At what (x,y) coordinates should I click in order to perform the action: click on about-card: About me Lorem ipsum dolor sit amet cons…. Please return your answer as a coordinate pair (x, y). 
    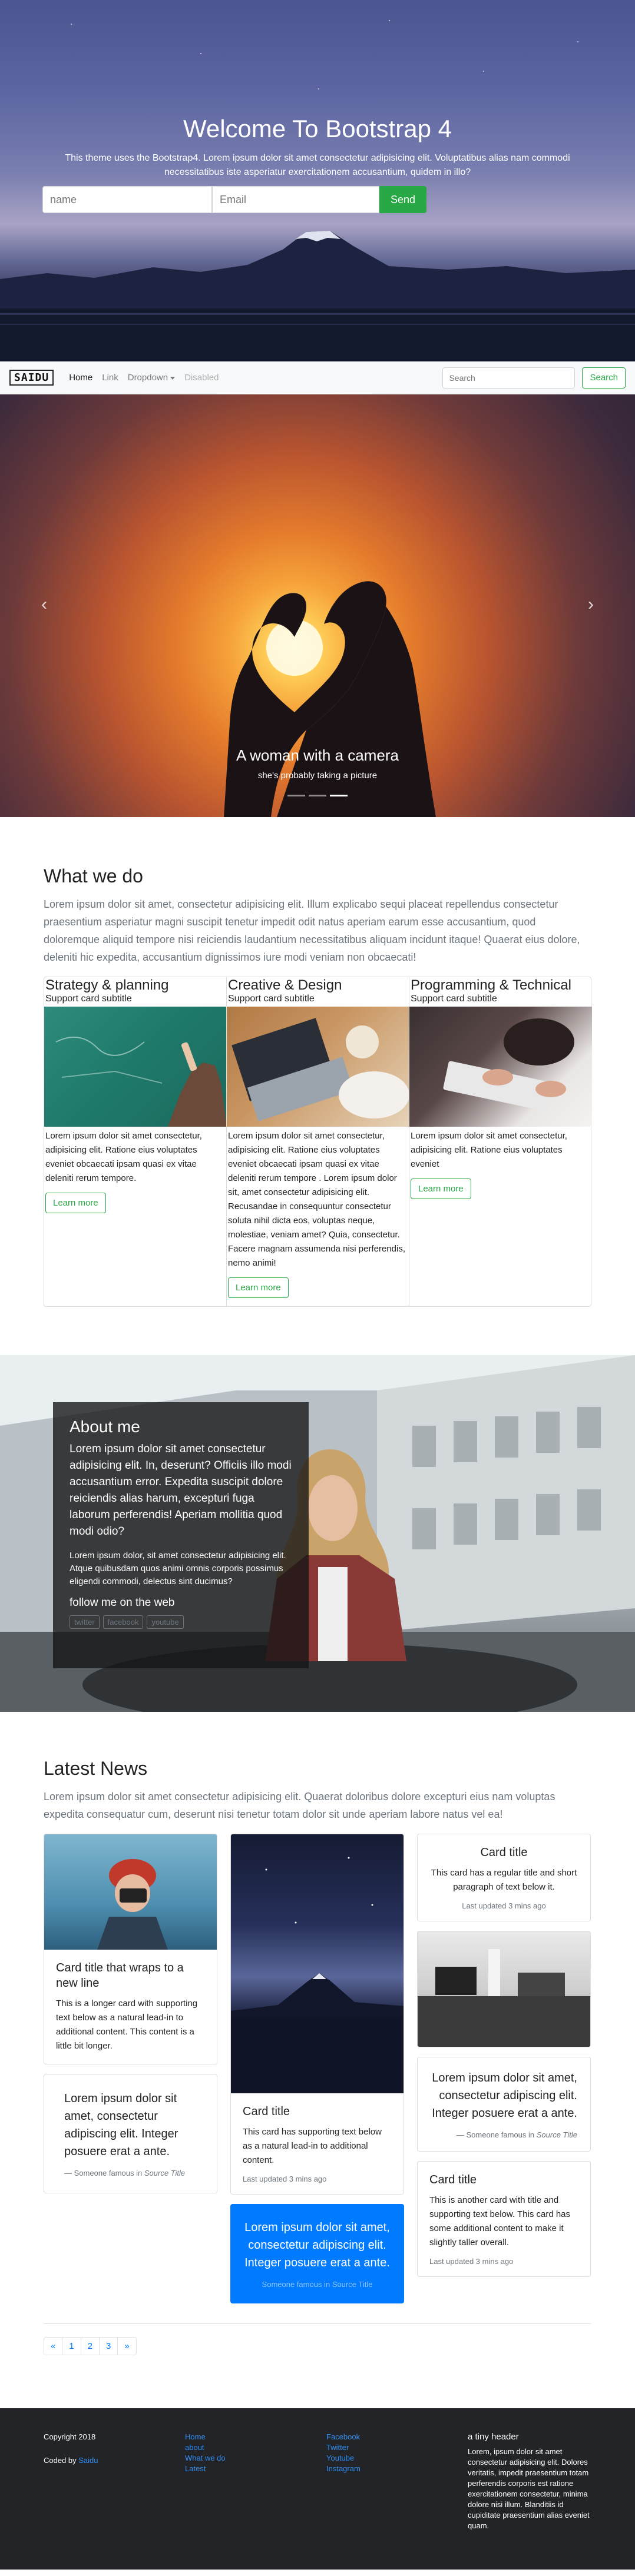
    Looking at the image, I should click on (181, 1535).